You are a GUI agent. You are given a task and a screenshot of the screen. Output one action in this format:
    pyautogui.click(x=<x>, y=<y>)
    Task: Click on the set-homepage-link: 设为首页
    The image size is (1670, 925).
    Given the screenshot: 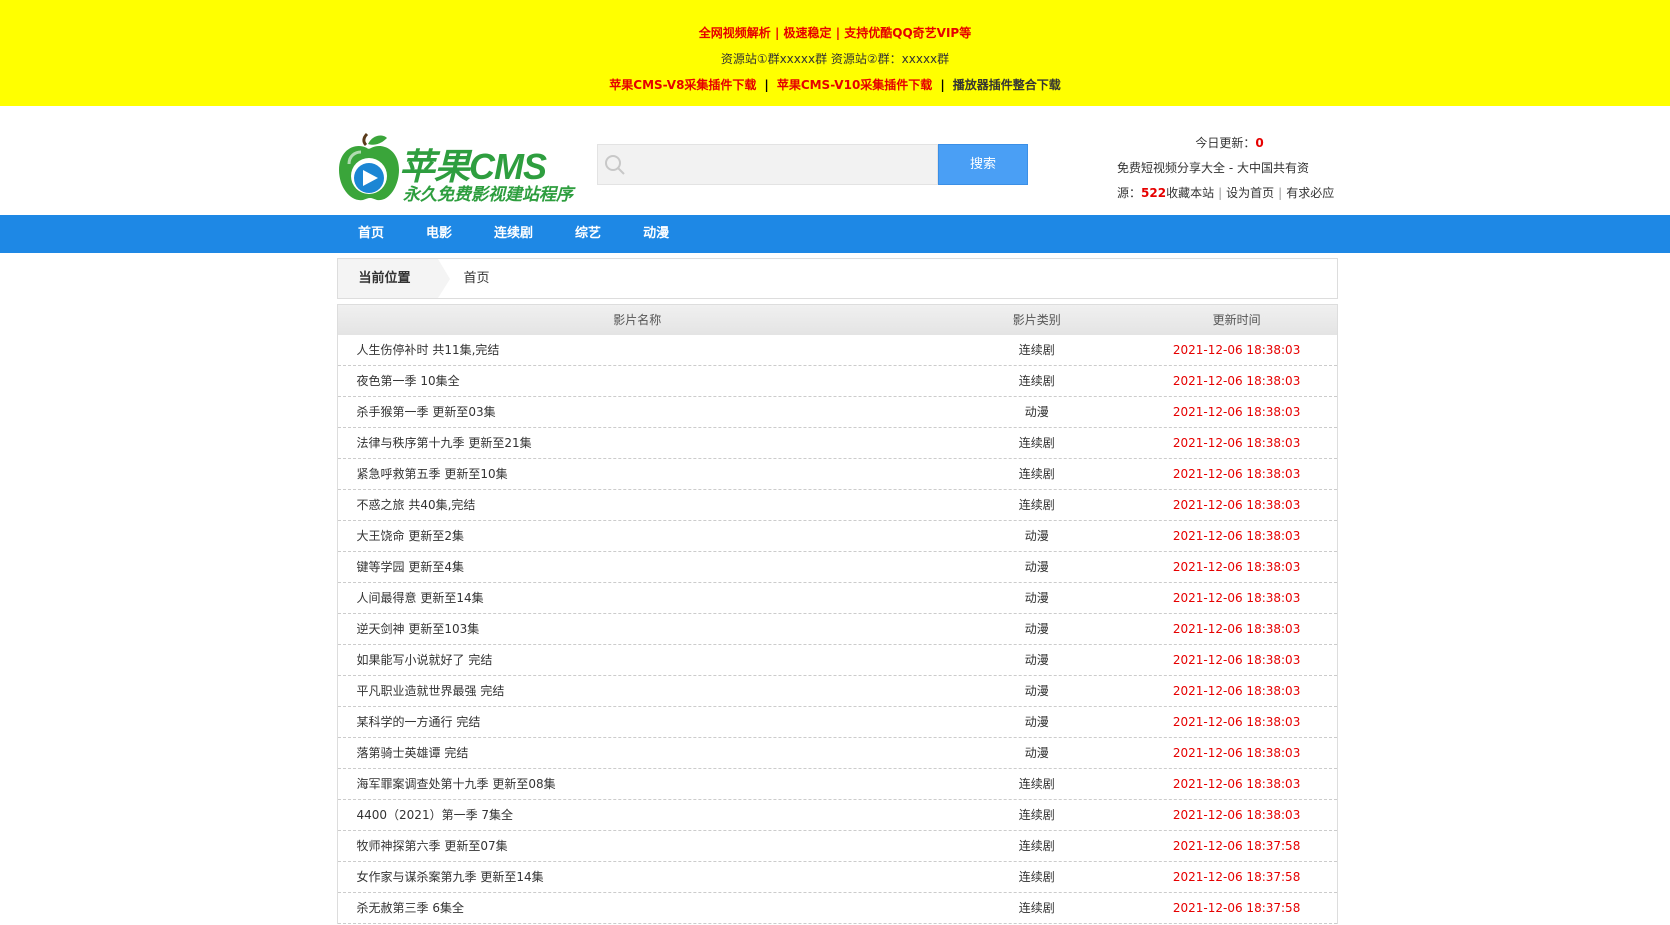 What is the action you would take?
    pyautogui.click(x=1250, y=193)
    